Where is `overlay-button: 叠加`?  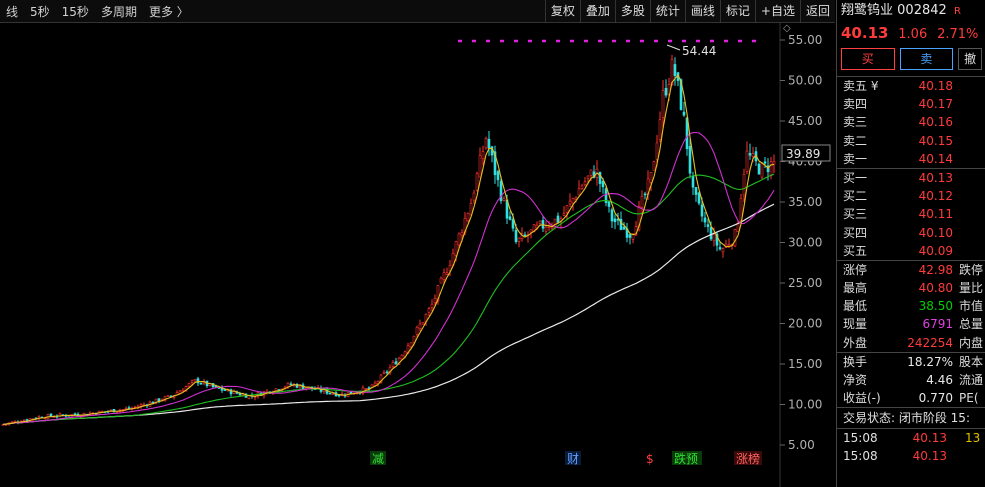 overlay-button: 叠加 is located at coordinates (597, 11).